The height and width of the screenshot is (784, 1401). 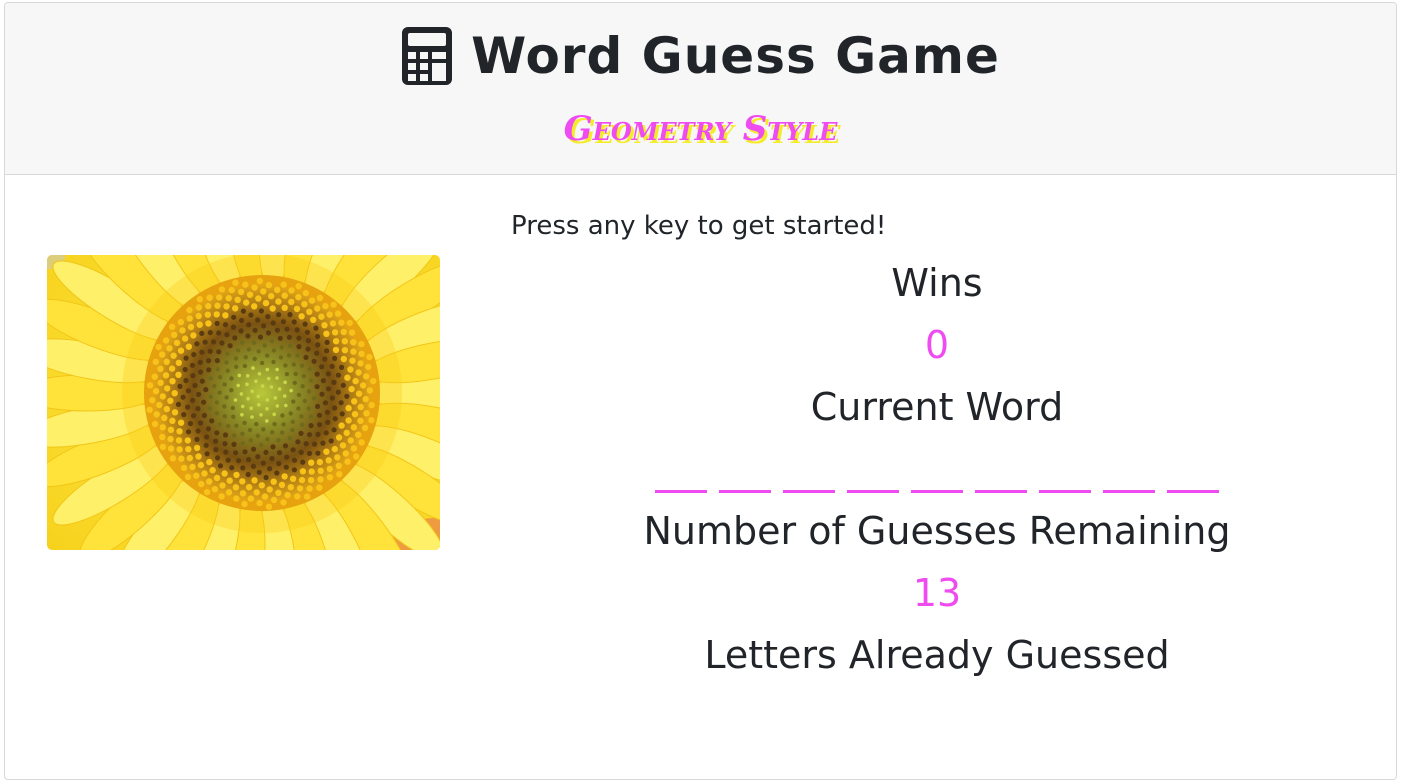 What do you see at coordinates (937, 720) in the screenshot?
I see `letters-guessed-value` at bounding box center [937, 720].